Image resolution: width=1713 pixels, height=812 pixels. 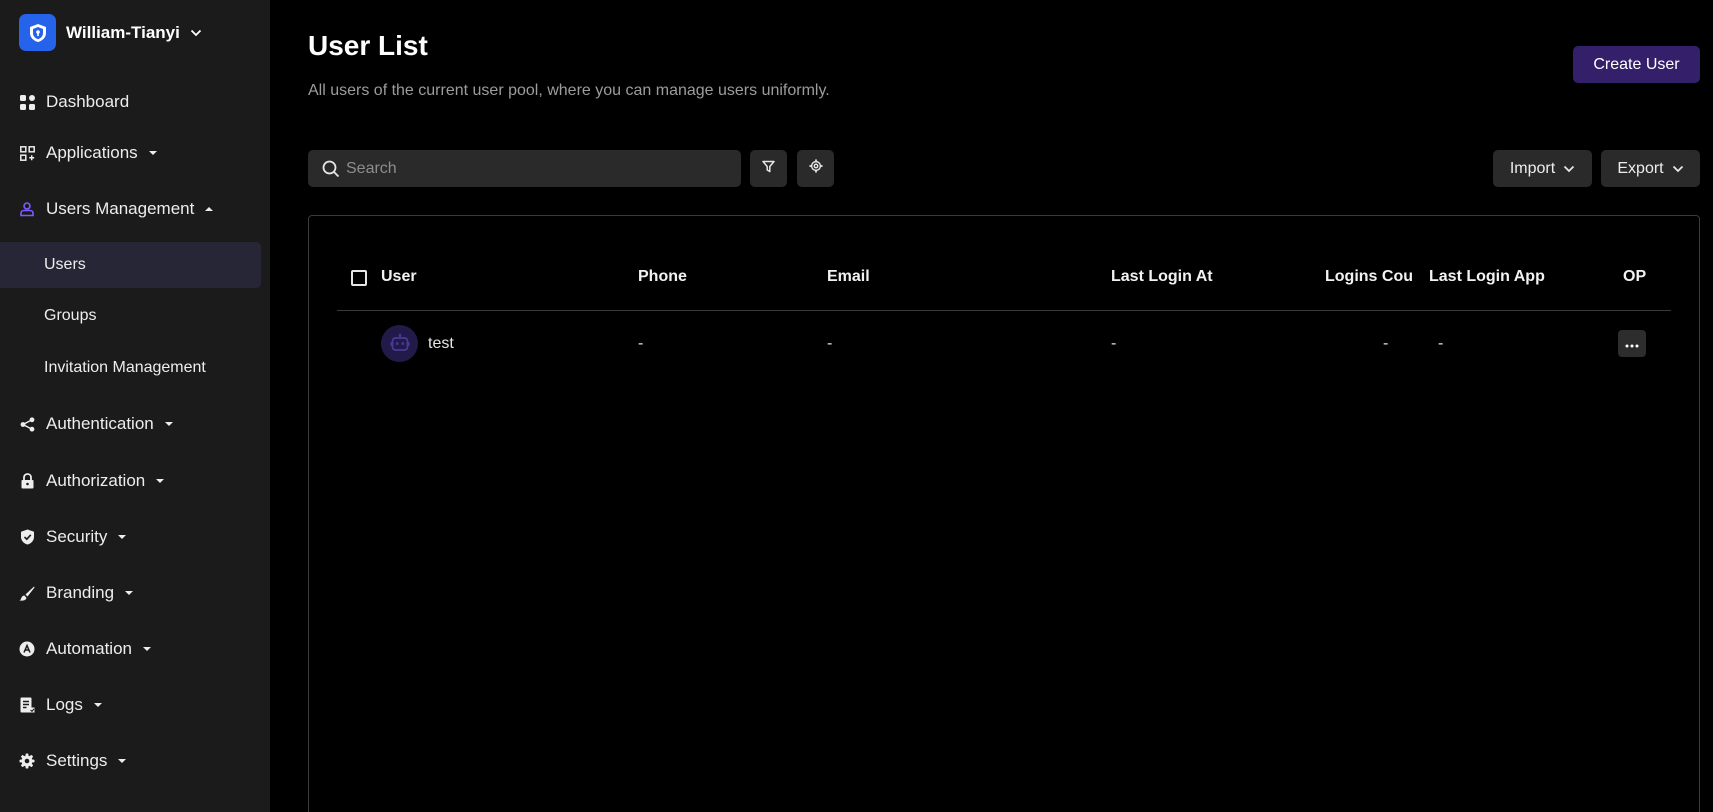 I want to click on nav-item-label: Users Management, so click(x=120, y=208).